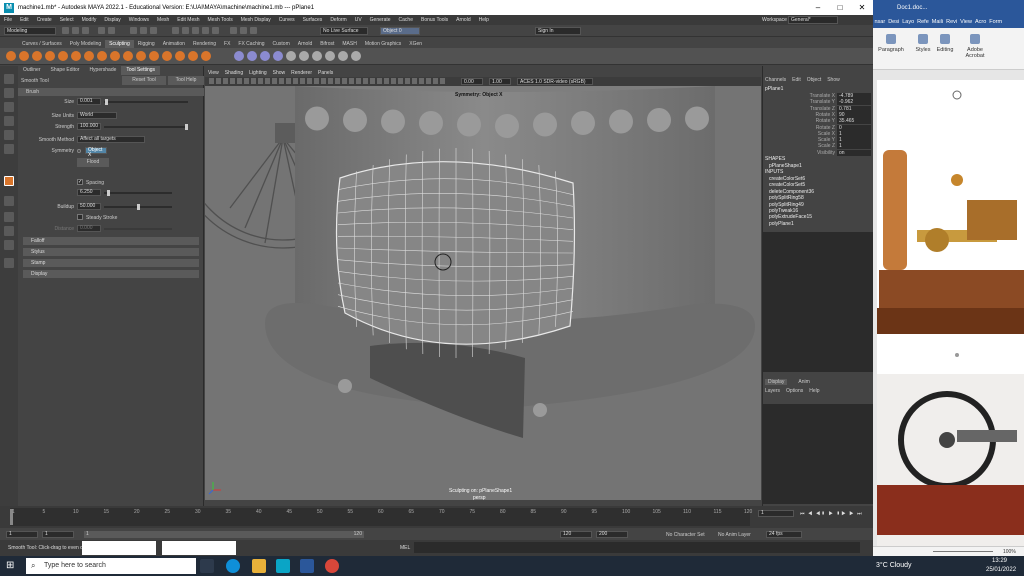 The image size is (1024, 576). What do you see at coordinates (400, 31) in the screenshot?
I see `symmetry-status-field: Object 0` at bounding box center [400, 31].